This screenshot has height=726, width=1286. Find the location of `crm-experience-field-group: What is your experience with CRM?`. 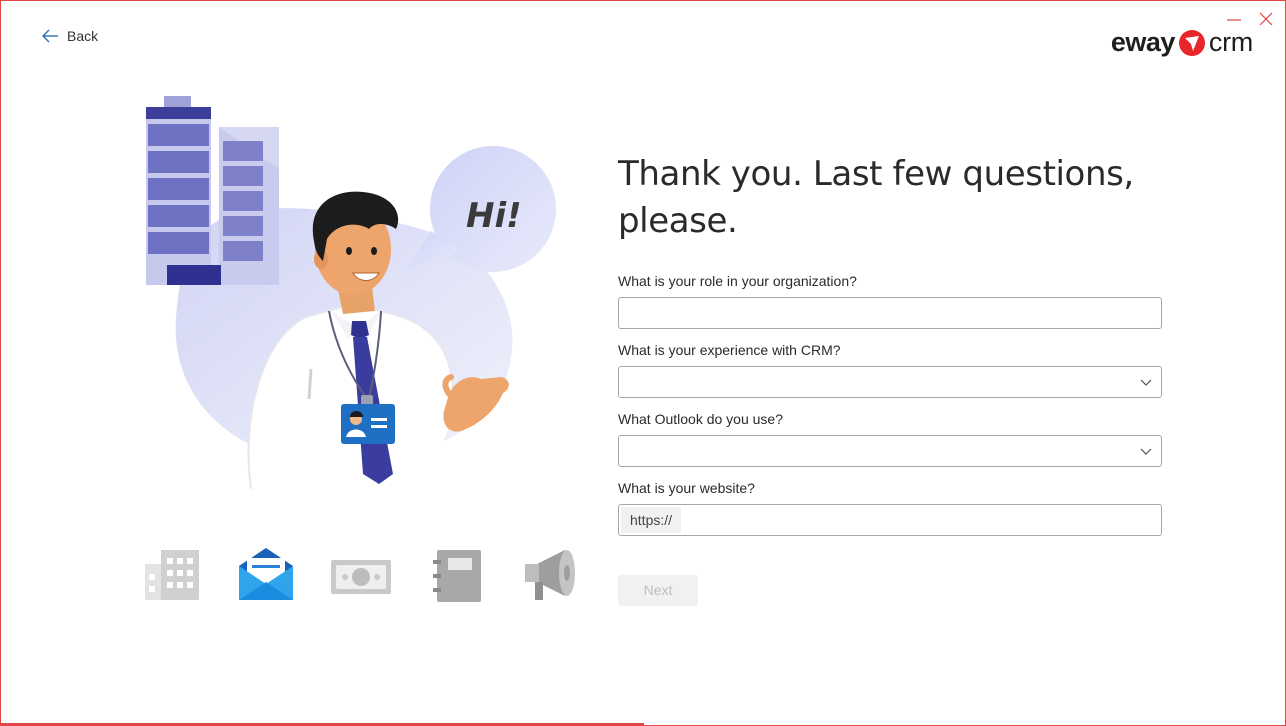

crm-experience-field-group: What is your experience with CRM? is located at coordinates (890, 369).